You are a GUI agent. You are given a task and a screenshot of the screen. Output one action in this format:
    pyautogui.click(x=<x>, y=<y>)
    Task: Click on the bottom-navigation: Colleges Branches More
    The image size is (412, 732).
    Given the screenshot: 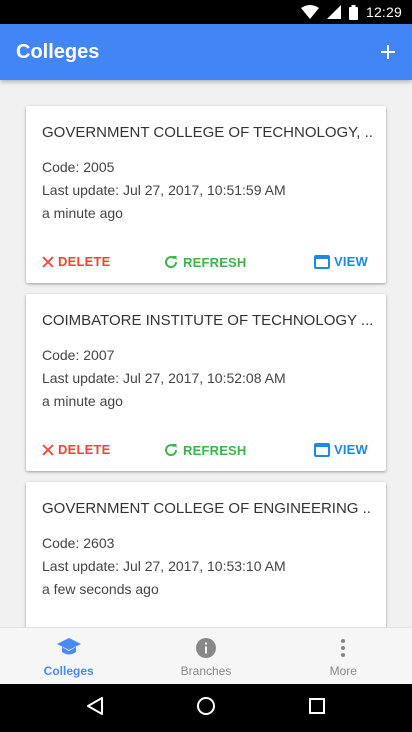 What is the action you would take?
    pyautogui.click(x=206, y=655)
    